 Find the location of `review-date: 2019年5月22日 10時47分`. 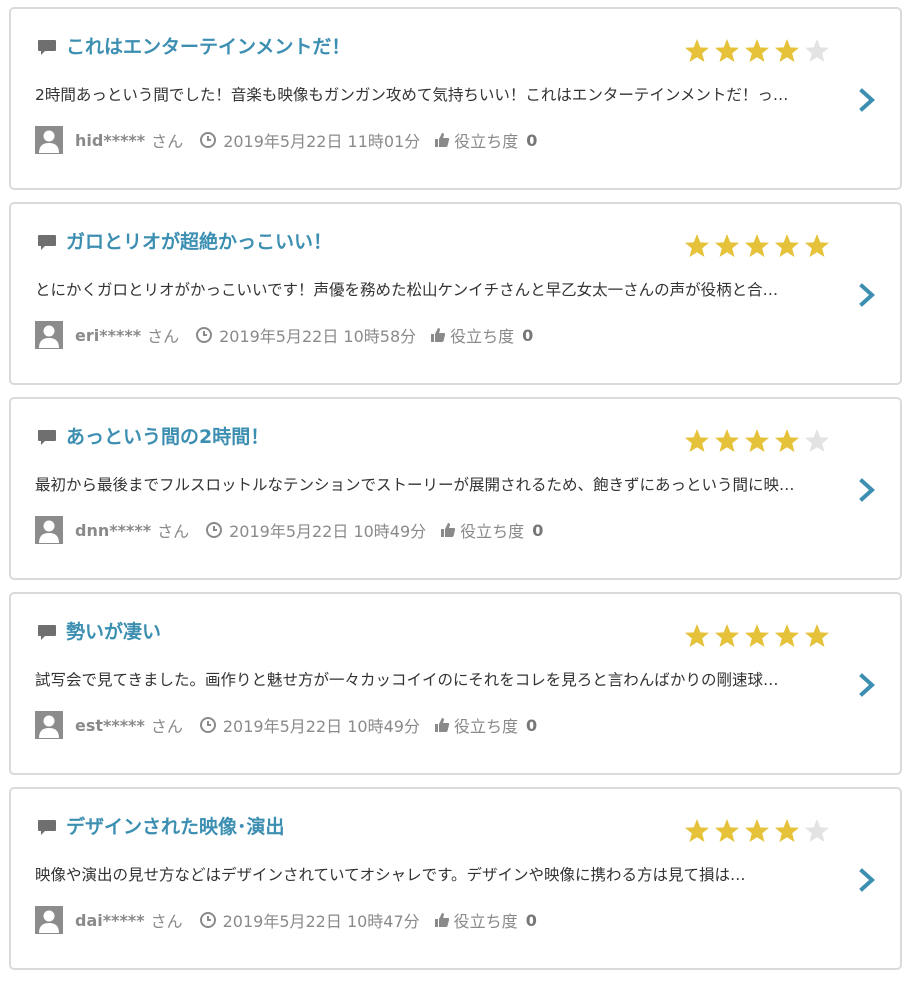

review-date: 2019年5月22日 10時47分 is located at coordinates (321, 921).